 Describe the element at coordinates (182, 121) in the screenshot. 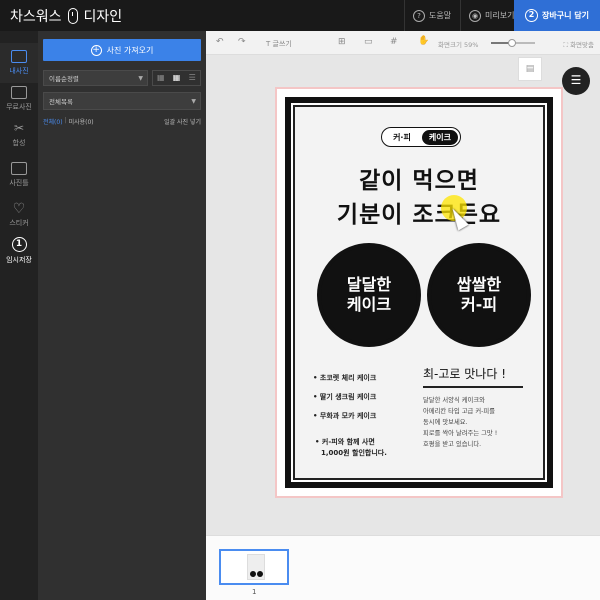

I see `bulk-add-photos-link: 일괄 사진 넣기` at that location.